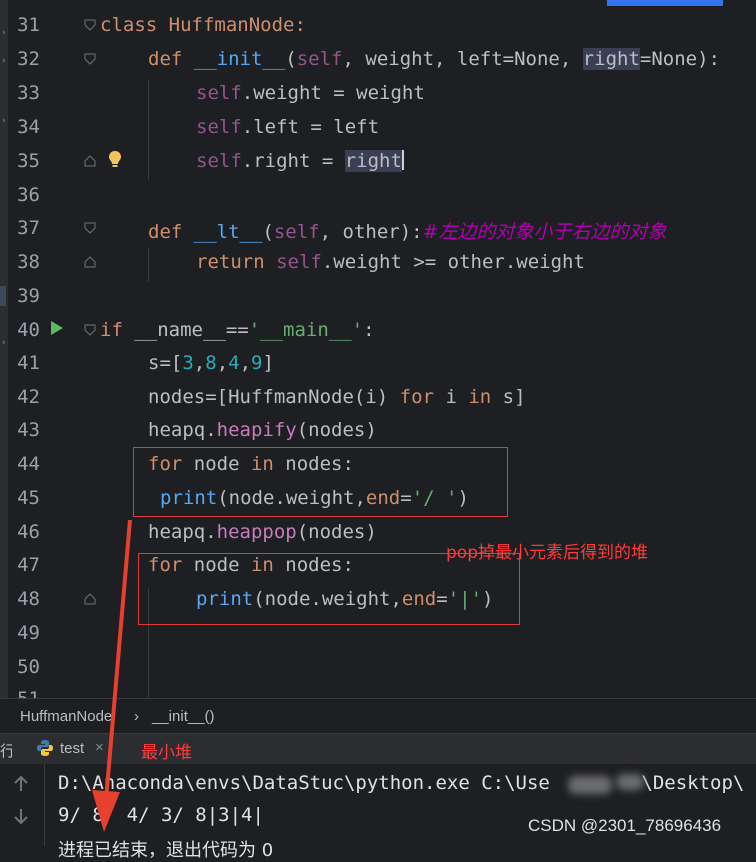  I want to click on code-line-41: s=[3,8,4,9], so click(211, 363).